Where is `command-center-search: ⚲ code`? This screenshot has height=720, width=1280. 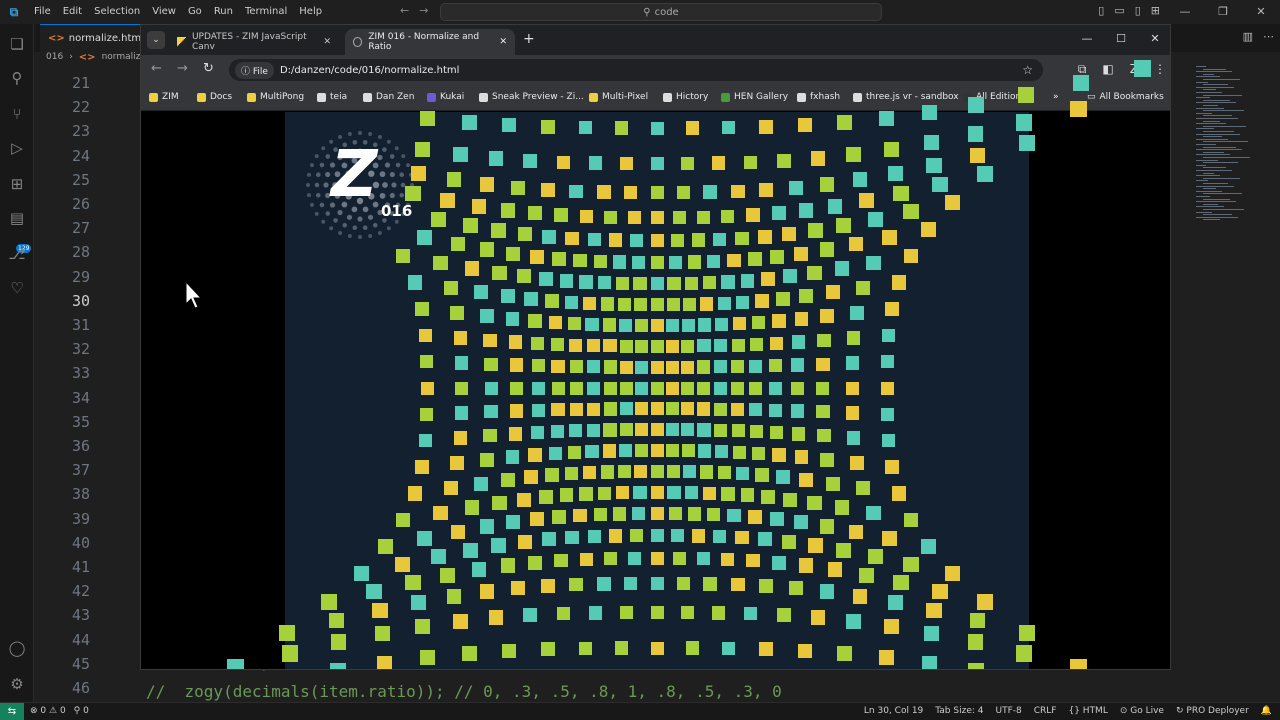
command-center-search: ⚲ code is located at coordinates (661, 12).